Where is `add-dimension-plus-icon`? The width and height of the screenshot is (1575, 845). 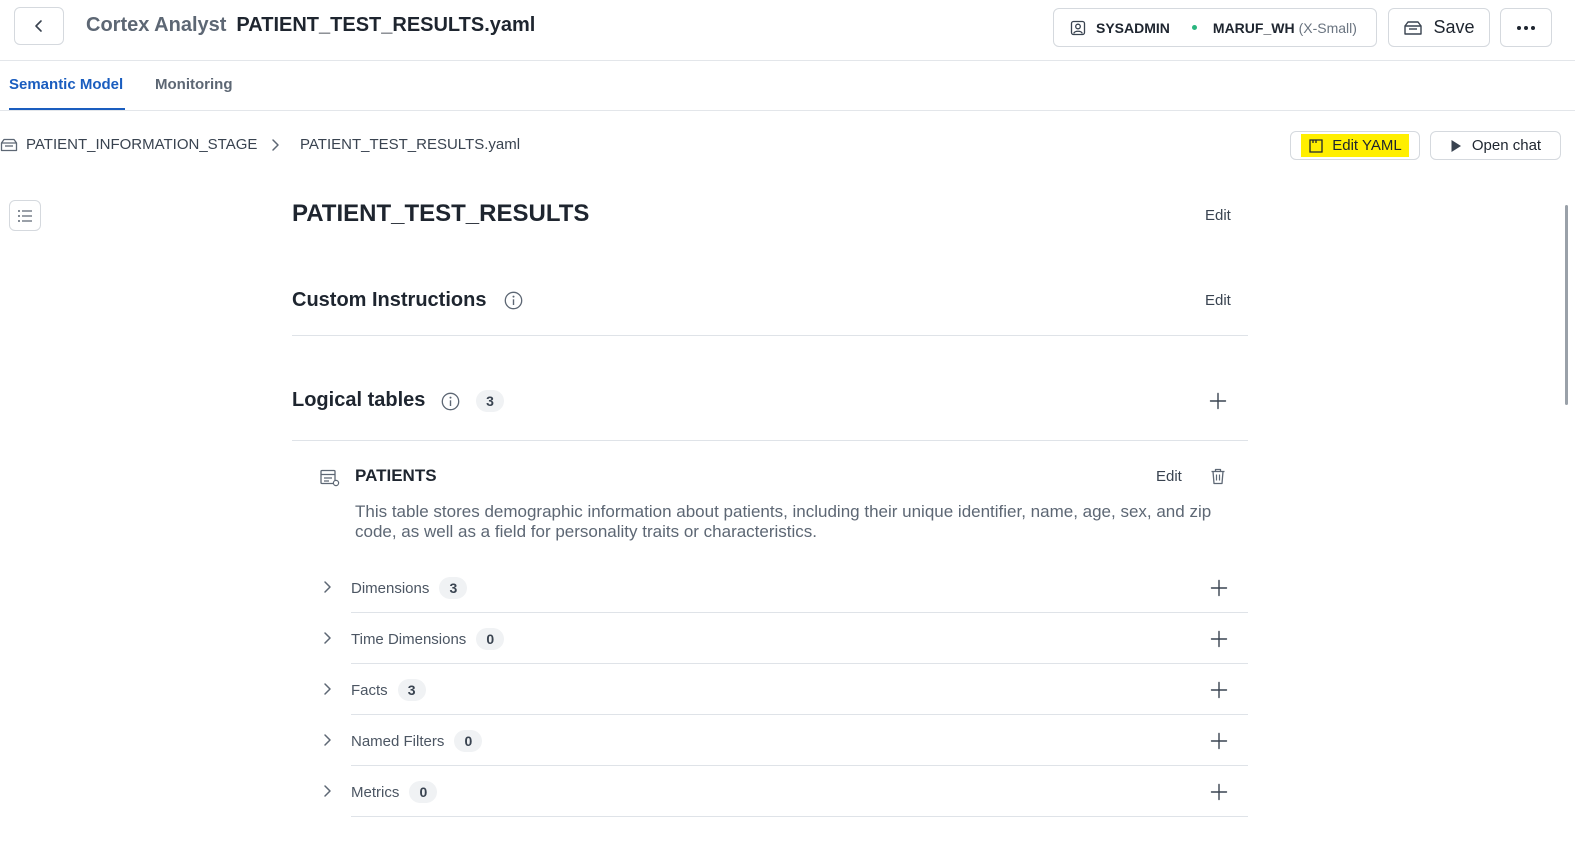
add-dimension-plus-icon is located at coordinates (1219, 588).